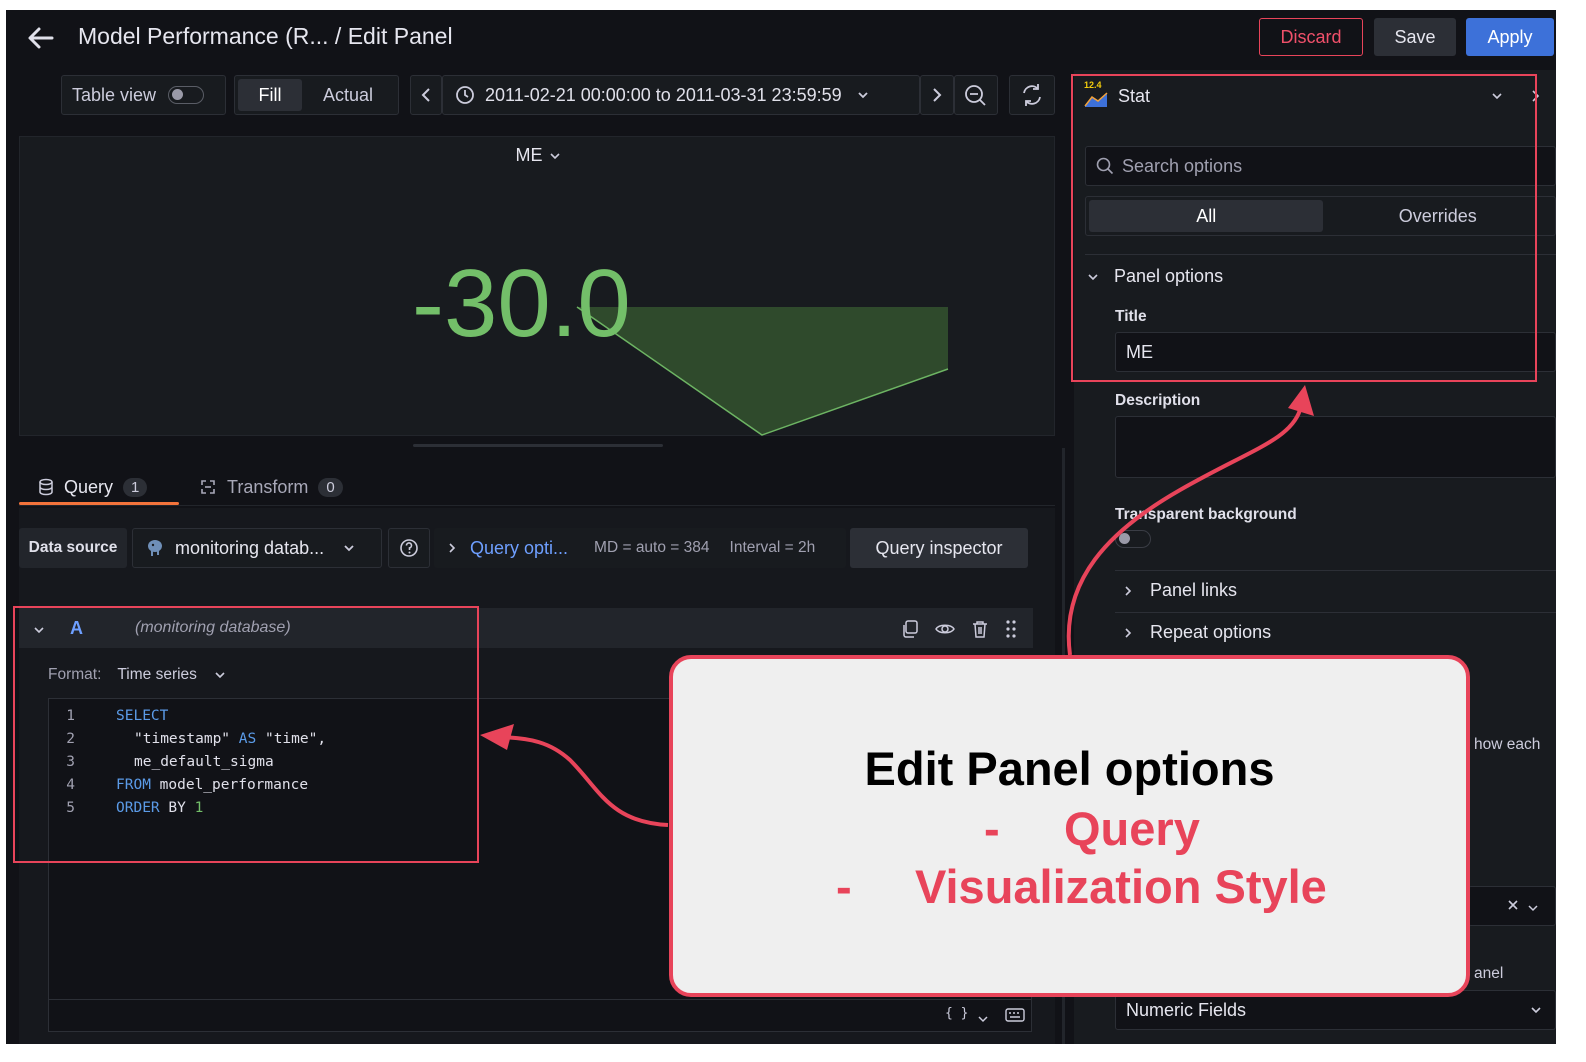  I want to click on callout-dash-2: -, so click(844, 886).